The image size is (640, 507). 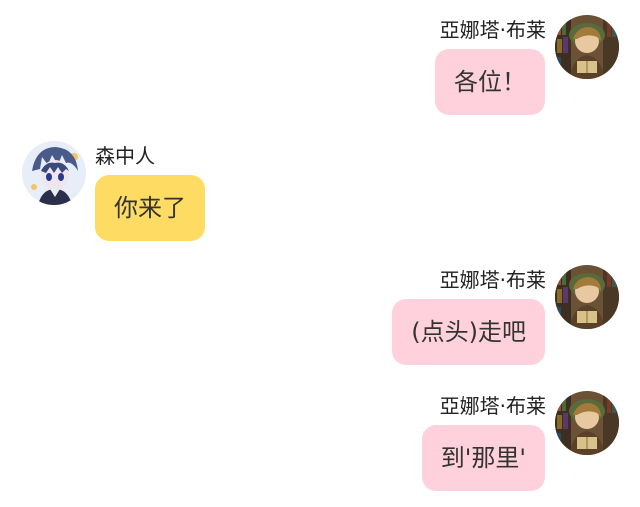 What do you see at coordinates (54, 173) in the screenshot?
I see `anime-boy-avatar-icon` at bounding box center [54, 173].